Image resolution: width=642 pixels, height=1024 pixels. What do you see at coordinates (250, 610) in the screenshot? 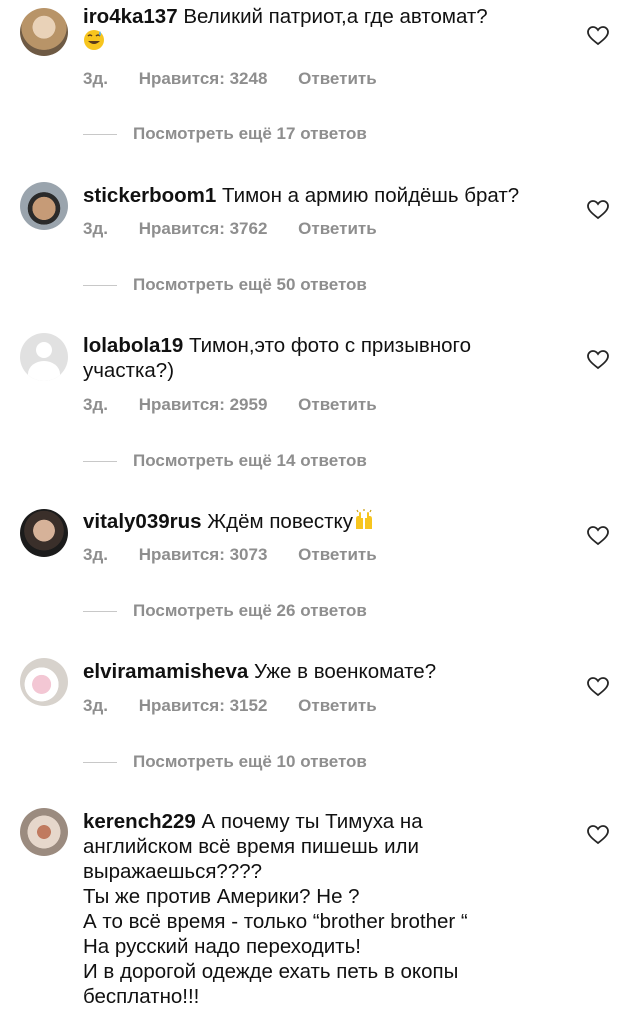
I see `view-replies-label: Посмотреть ещё 26 ответов` at bounding box center [250, 610].